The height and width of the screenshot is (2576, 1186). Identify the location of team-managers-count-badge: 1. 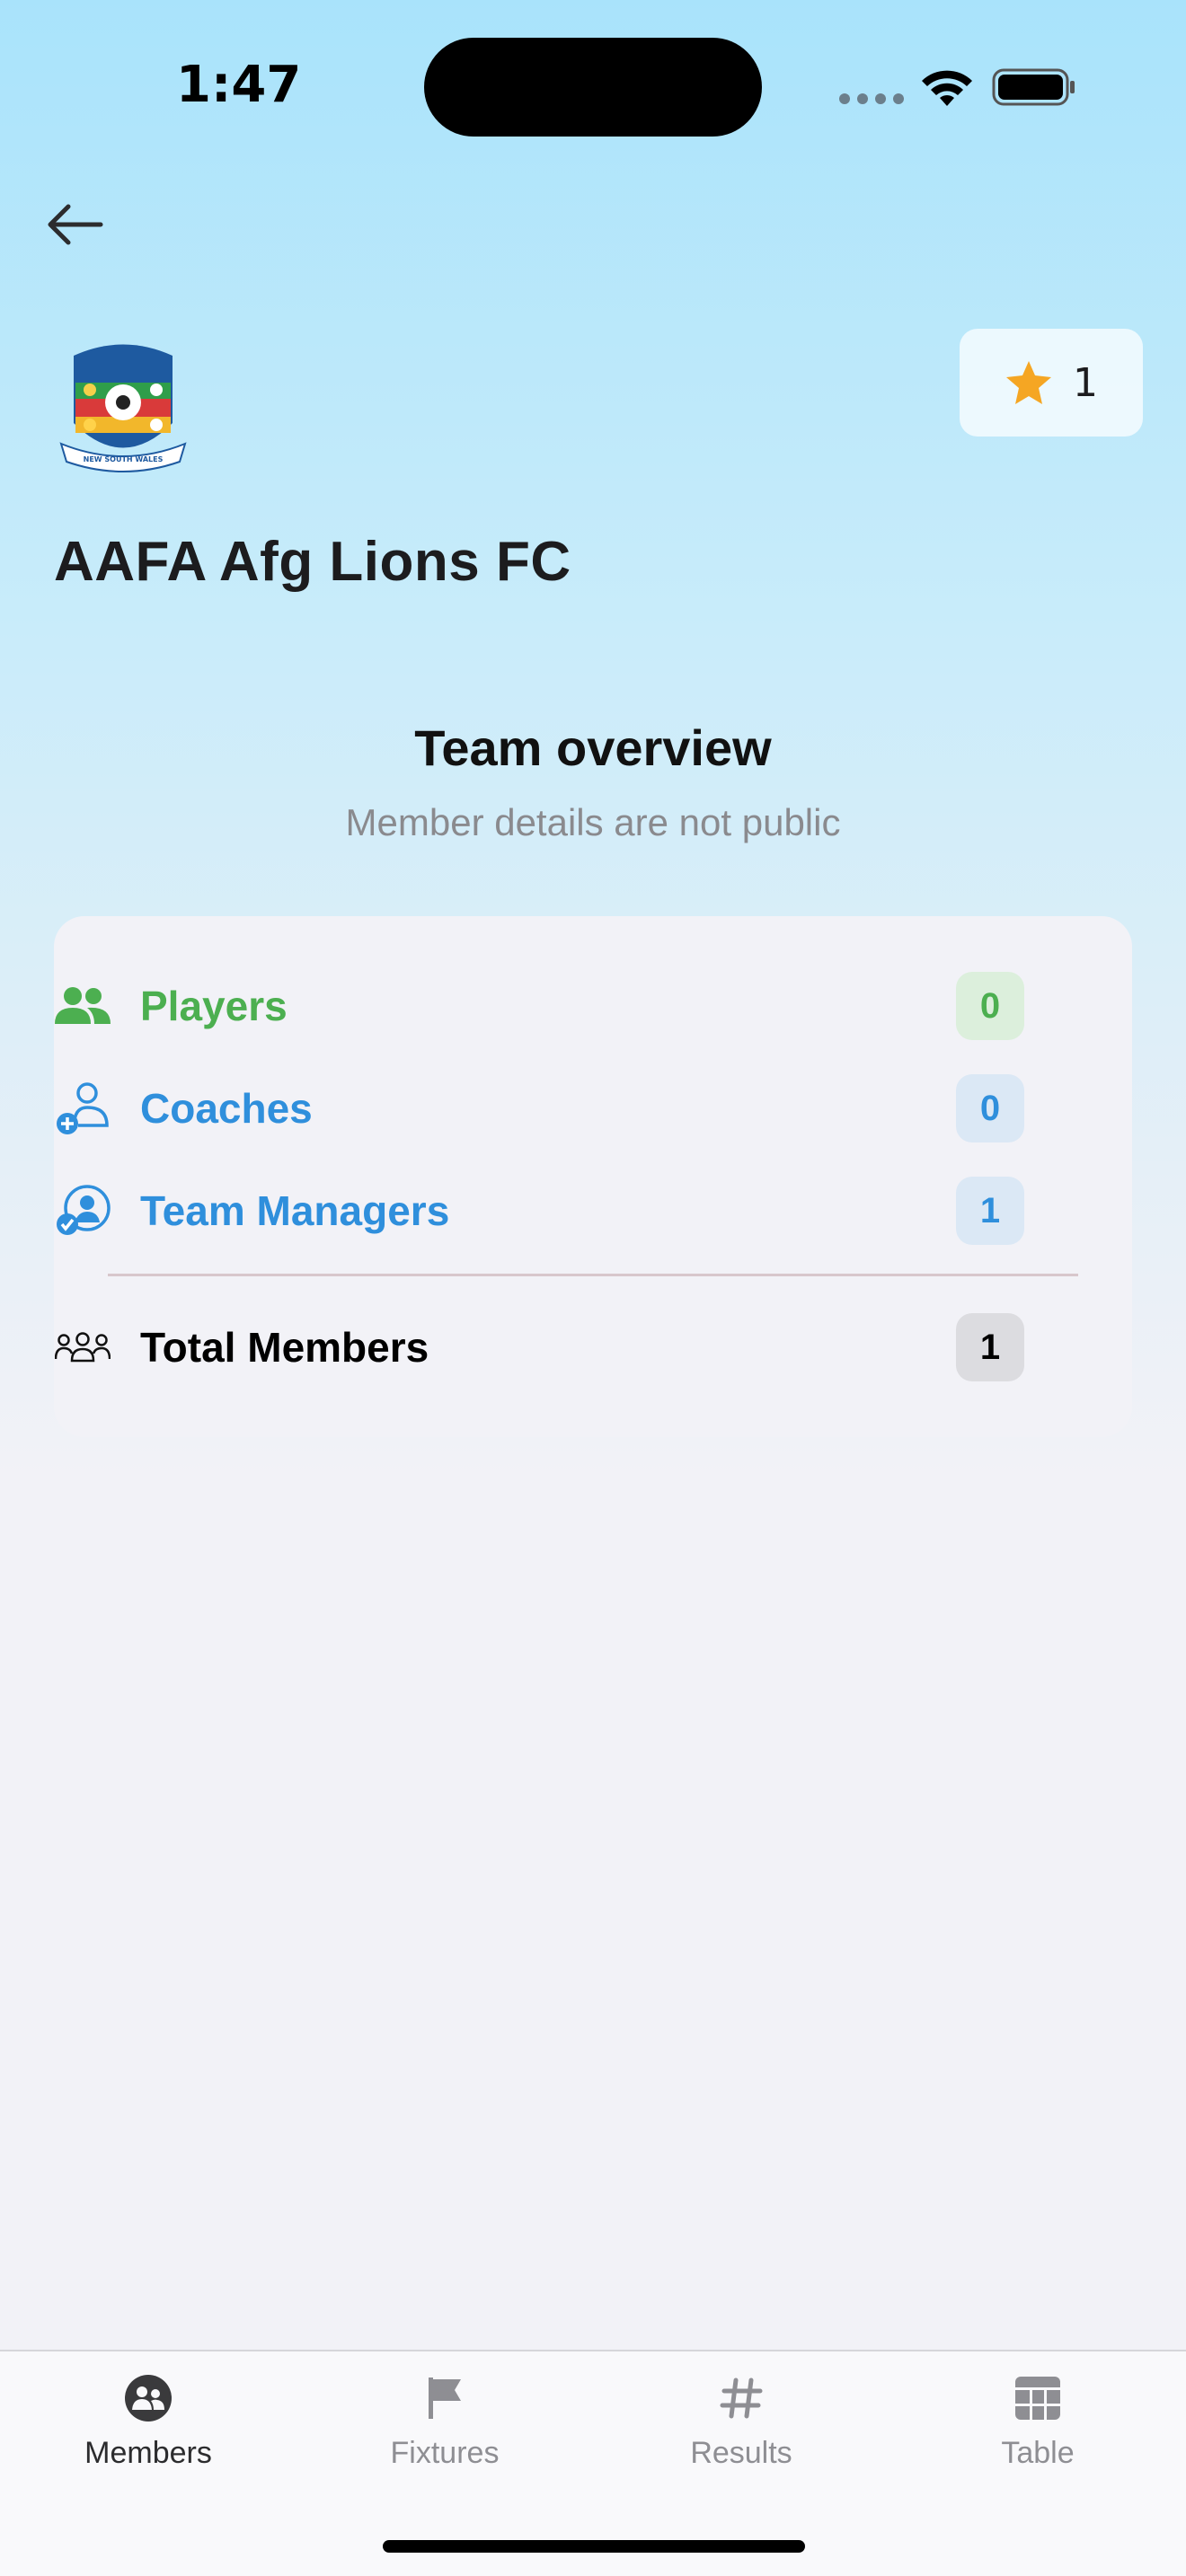
(990, 1211).